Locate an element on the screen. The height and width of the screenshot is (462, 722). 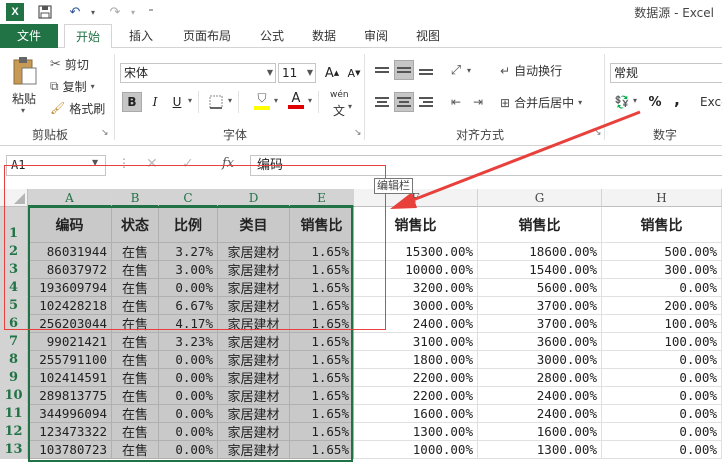
table-cell: 4.17% is located at coordinates (188, 324).